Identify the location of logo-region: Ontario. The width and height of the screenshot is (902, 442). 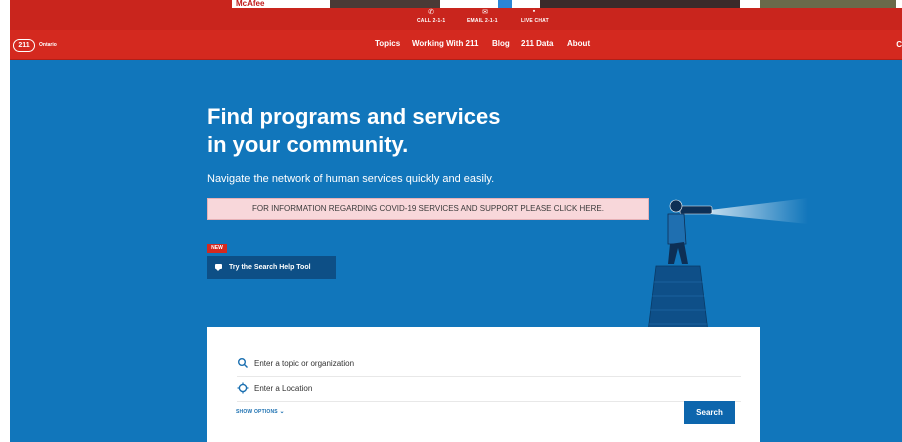
(48, 45).